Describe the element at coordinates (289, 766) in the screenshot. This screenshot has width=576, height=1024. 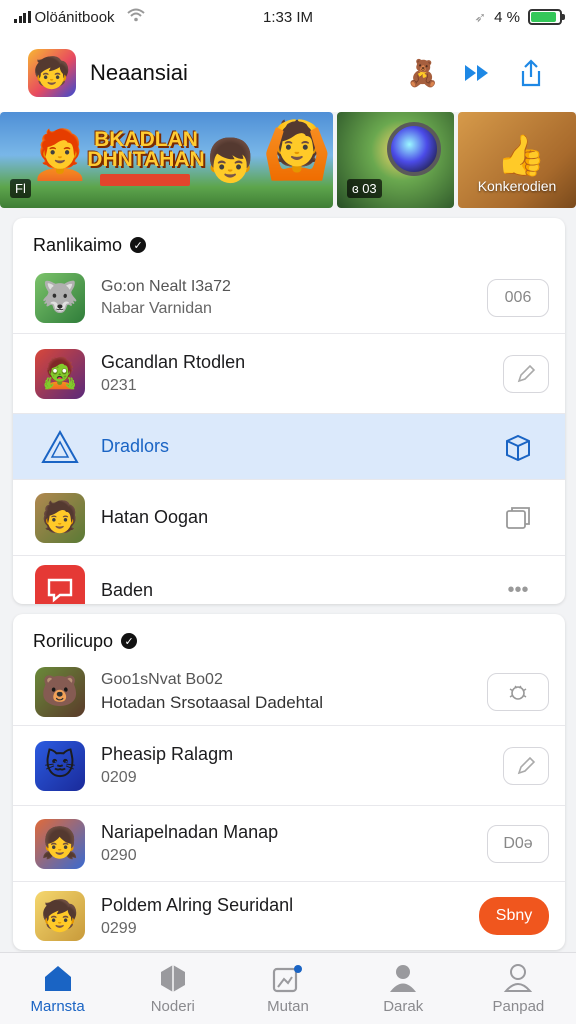
I see `list-item: 🐱 Pheasip Ralagm 0209` at that location.